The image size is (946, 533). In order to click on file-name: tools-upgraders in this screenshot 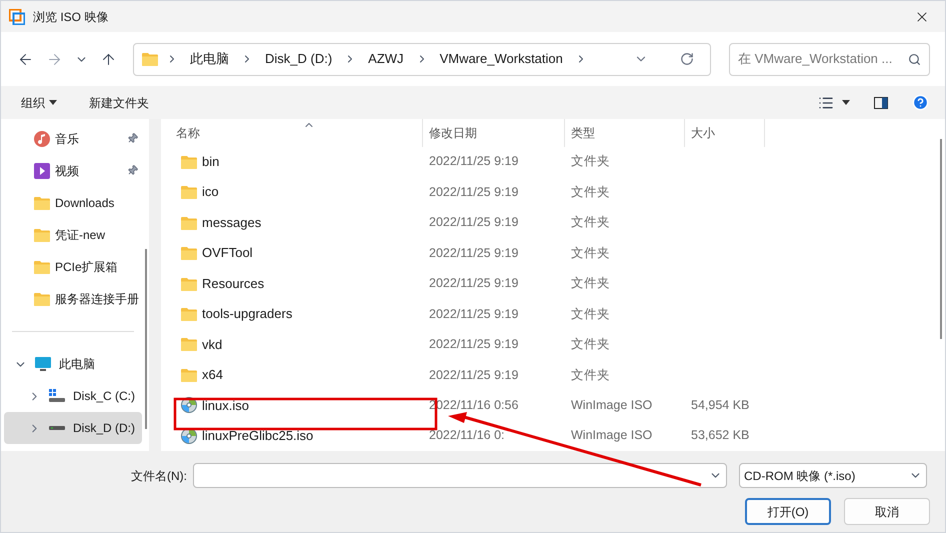, I will do `click(247, 314)`.